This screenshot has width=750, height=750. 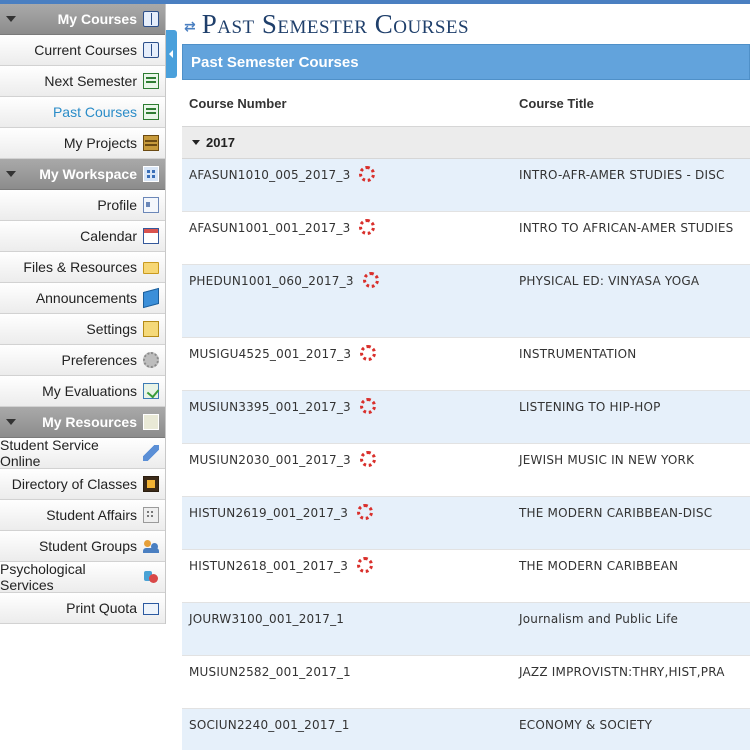 I want to click on section-title: My Workspace, so click(x=88, y=174).